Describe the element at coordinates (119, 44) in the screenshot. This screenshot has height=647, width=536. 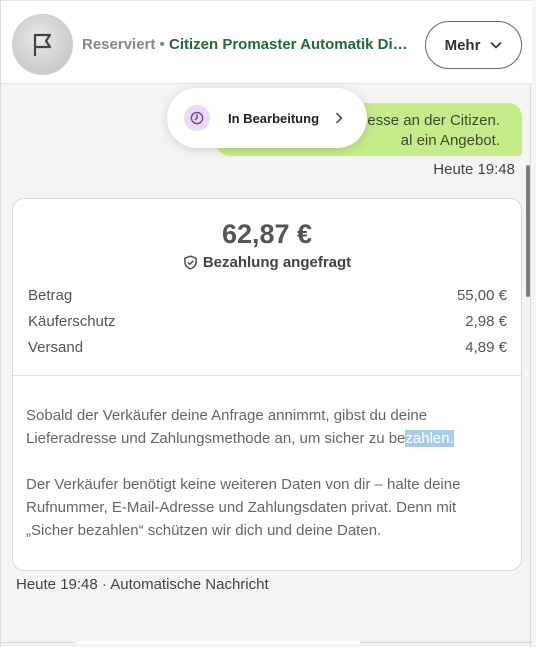
I see `status-label: Reserviert` at that location.